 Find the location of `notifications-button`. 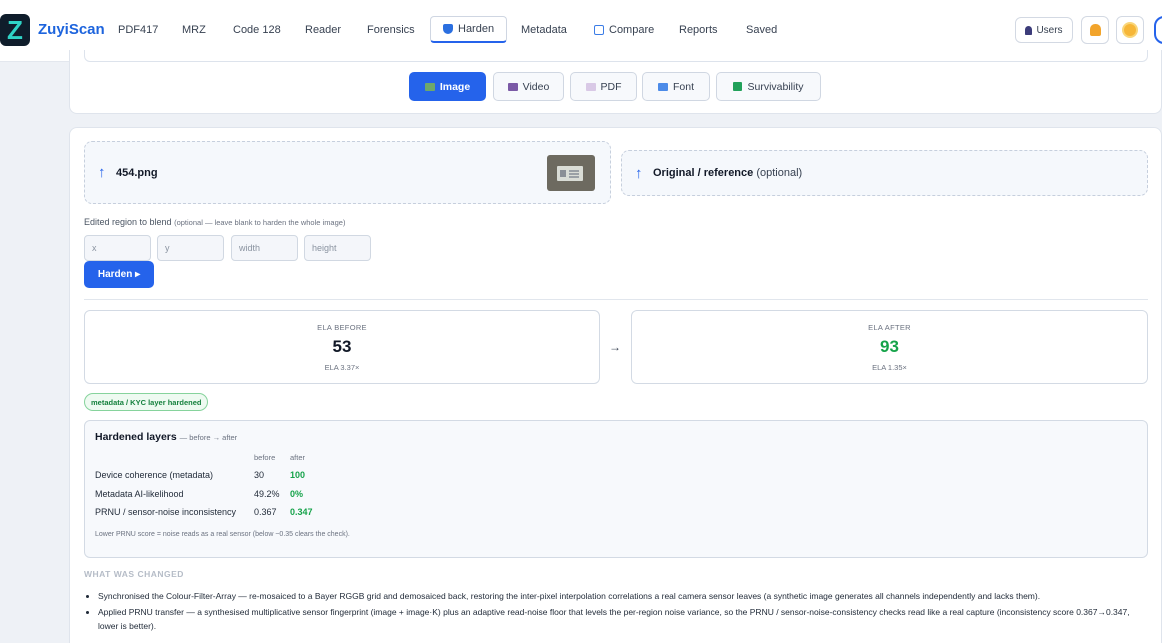

notifications-button is located at coordinates (1095, 30).